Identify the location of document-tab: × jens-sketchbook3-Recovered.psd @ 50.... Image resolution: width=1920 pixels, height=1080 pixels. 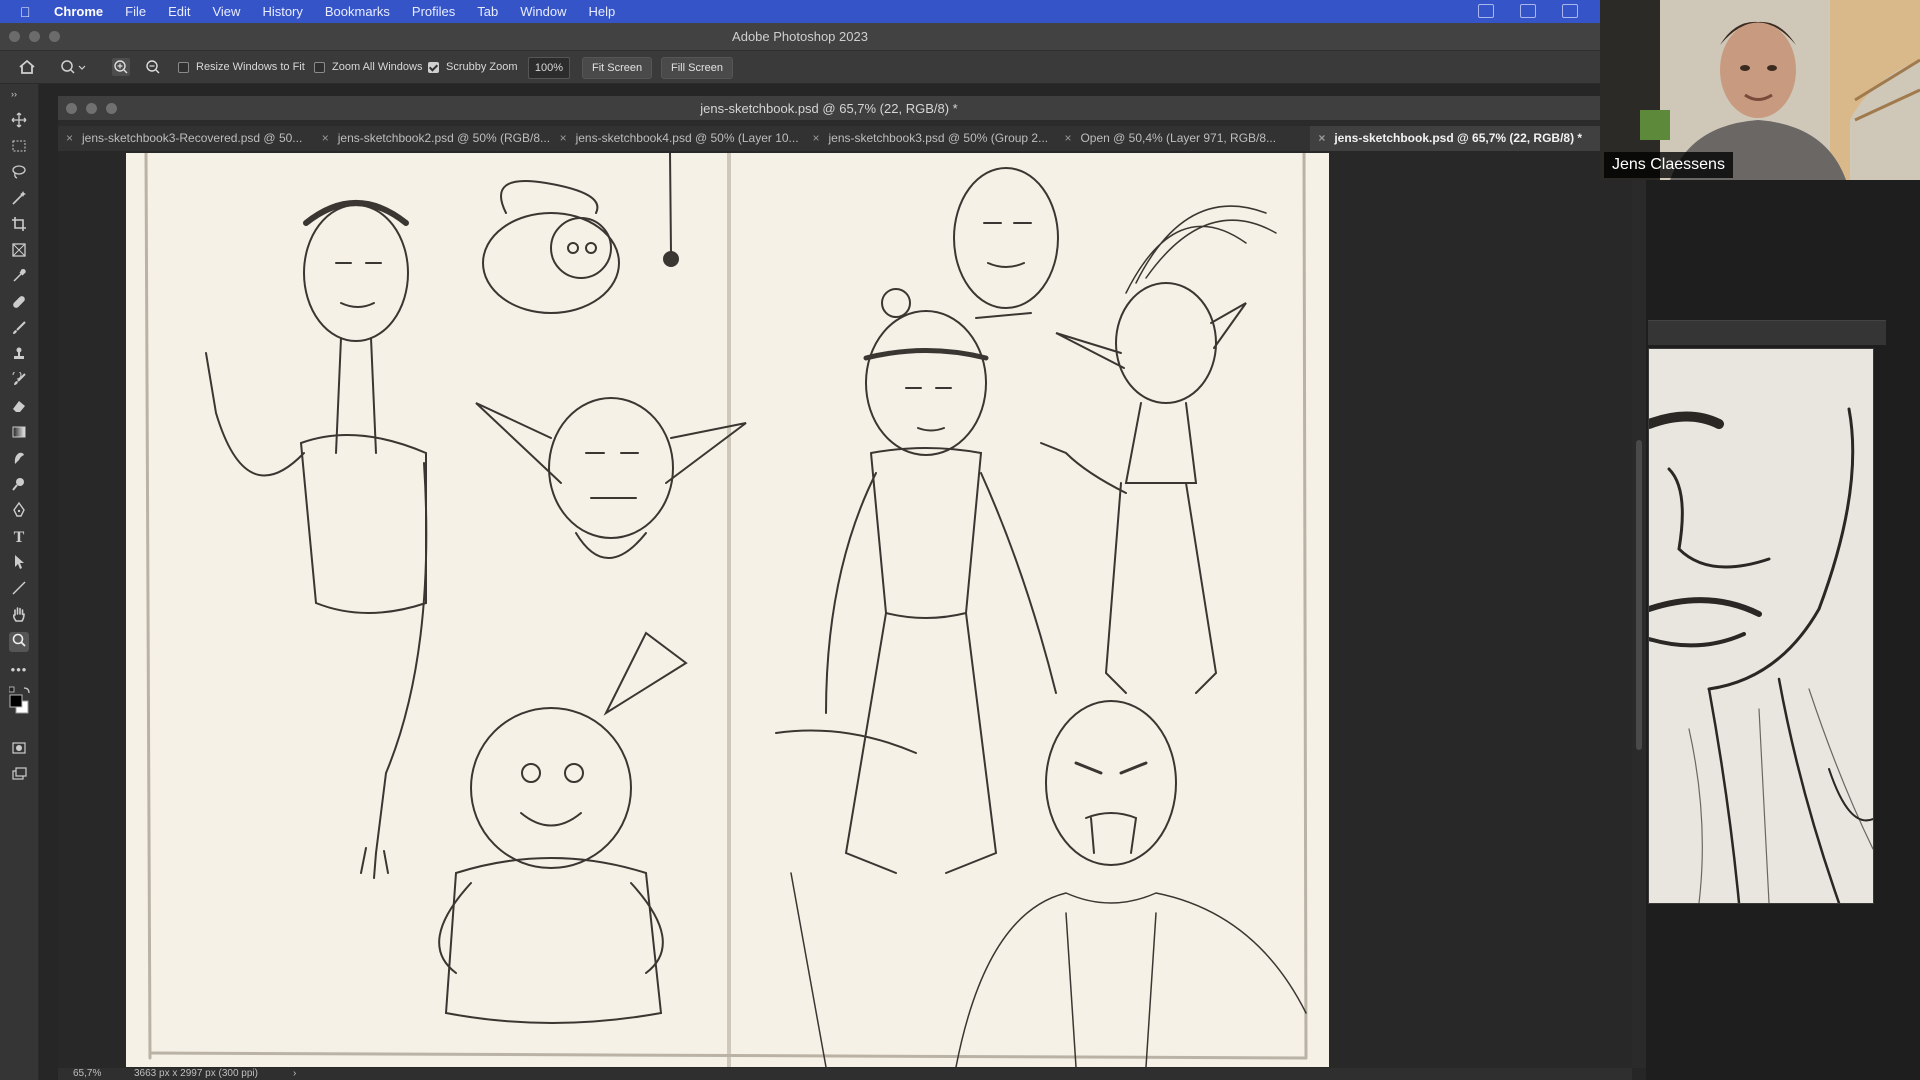
(186, 138).